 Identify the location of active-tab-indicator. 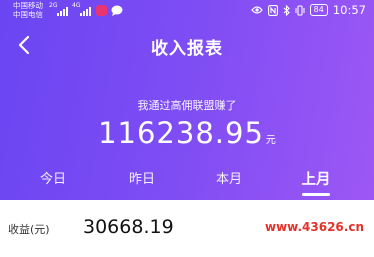
(316, 194).